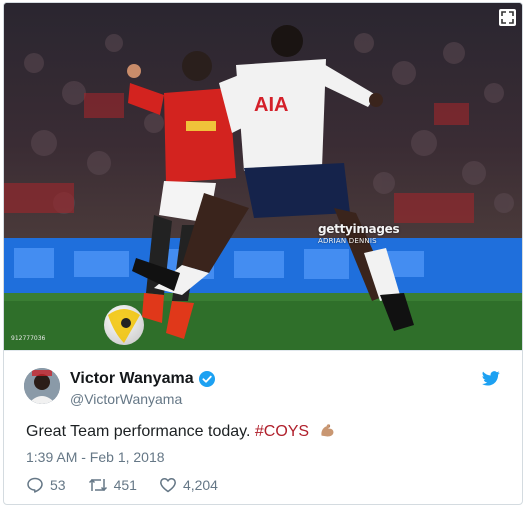 The image size is (528, 511). I want to click on like-count: 4,204, so click(200, 485).